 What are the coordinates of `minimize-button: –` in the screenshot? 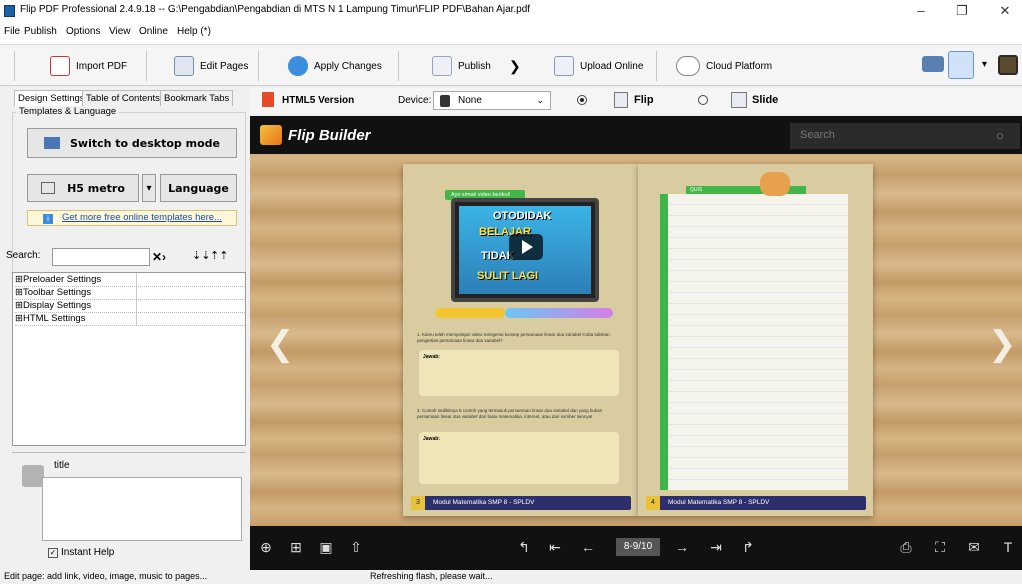 It's located at (921, 11).